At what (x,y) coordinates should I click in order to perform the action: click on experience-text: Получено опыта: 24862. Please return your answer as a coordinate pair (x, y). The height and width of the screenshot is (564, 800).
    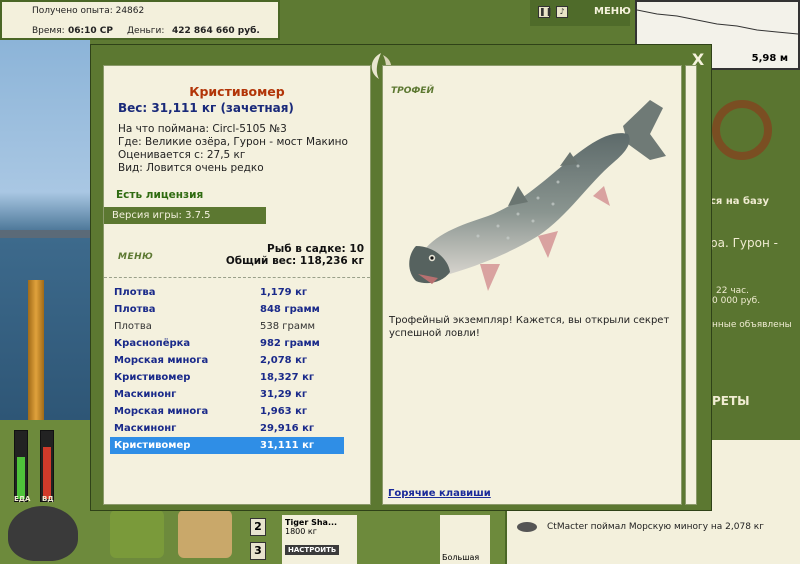
    Looking at the image, I should click on (88, 11).